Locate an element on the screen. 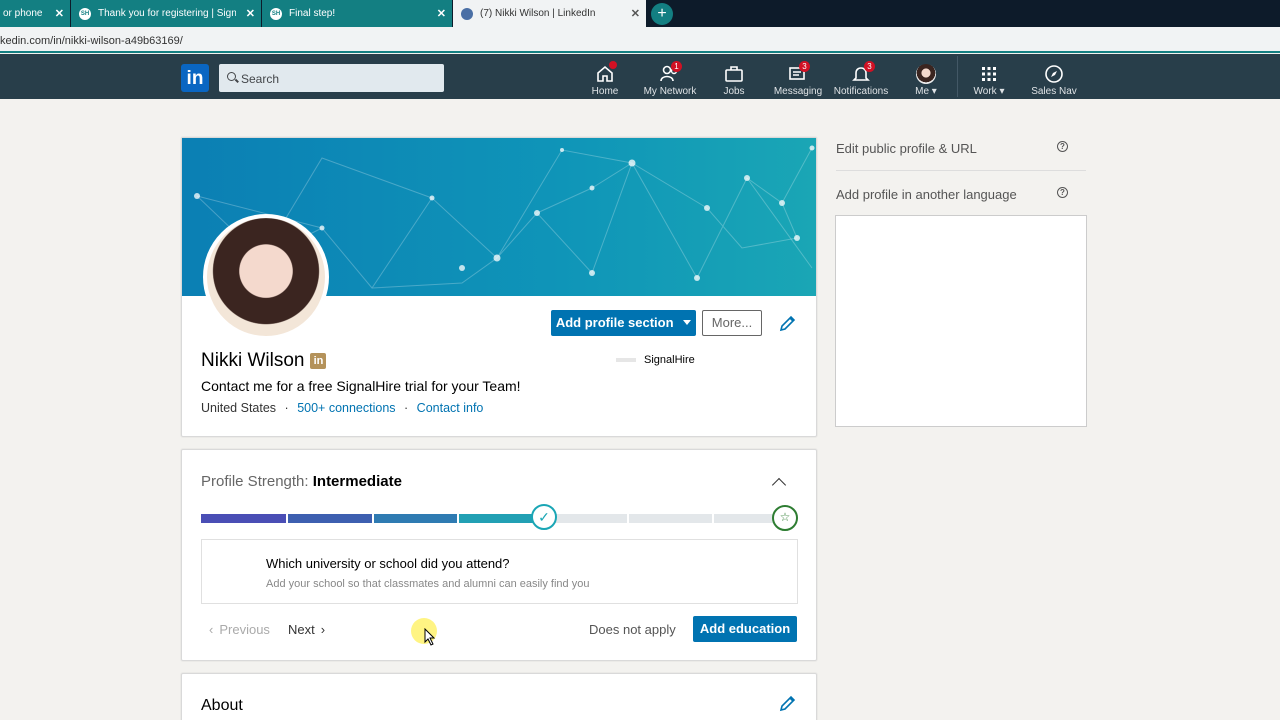  sidebar-divider is located at coordinates (961, 170).